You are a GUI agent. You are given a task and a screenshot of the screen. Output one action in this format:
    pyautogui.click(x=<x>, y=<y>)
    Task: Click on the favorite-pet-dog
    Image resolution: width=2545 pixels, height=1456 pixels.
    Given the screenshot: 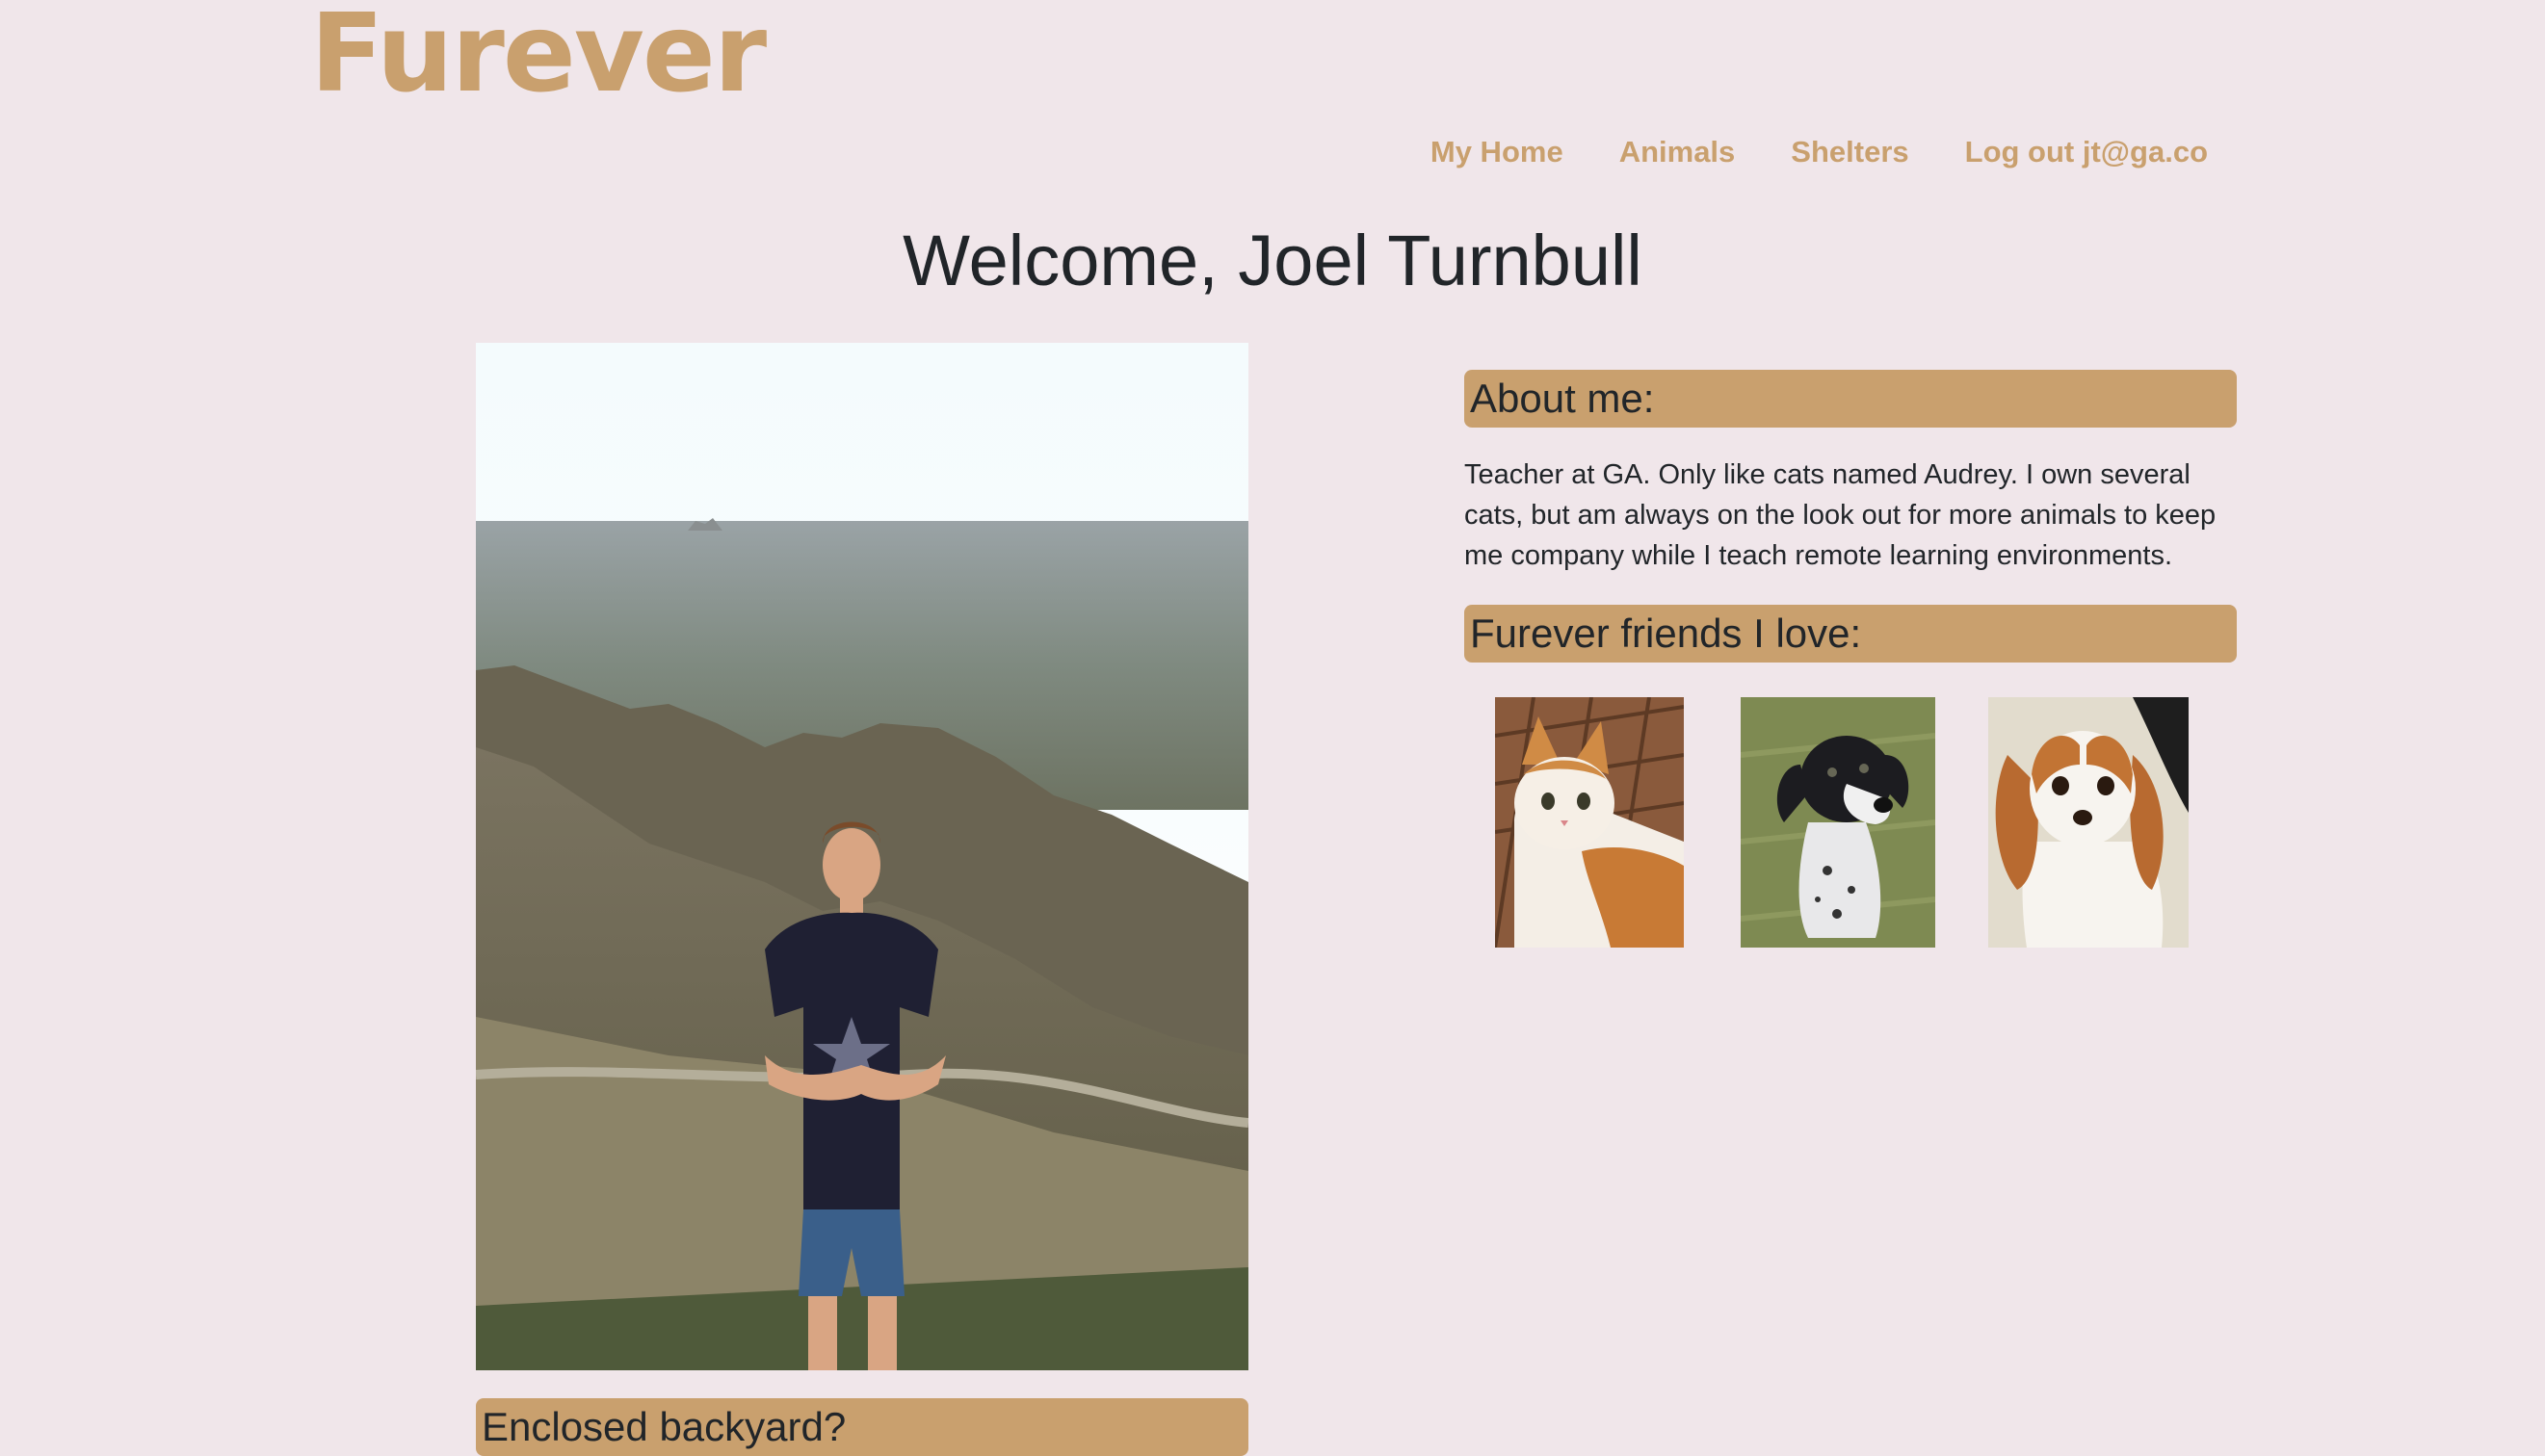 What is the action you would take?
    pyautogui.click(x=1838, y=822)
    